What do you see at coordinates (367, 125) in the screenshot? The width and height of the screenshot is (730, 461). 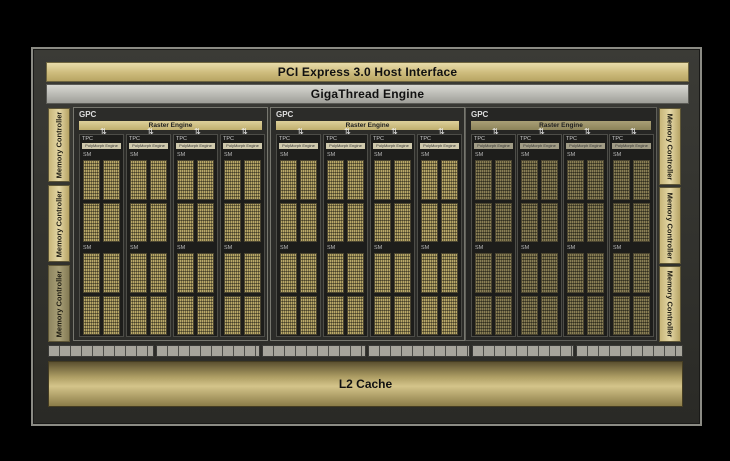 I see `raster-engine: Raster Engine` at bounding box center [367, 125].